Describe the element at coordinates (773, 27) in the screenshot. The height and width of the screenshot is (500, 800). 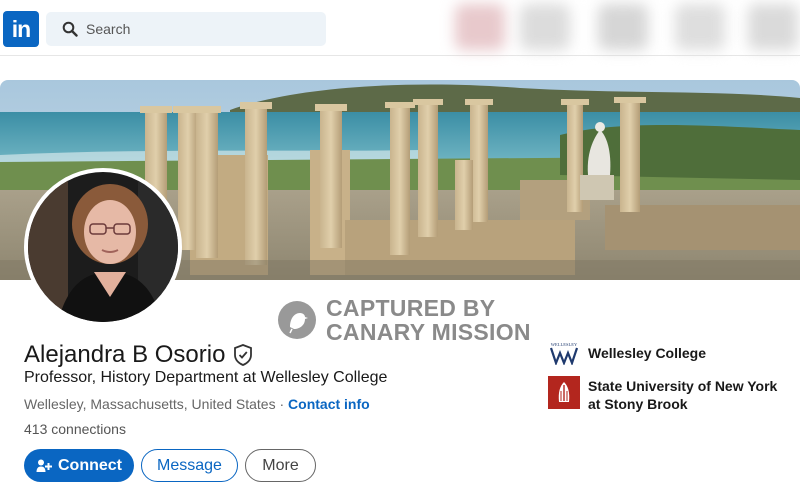
I see `nav-notifications-icon` at that location.